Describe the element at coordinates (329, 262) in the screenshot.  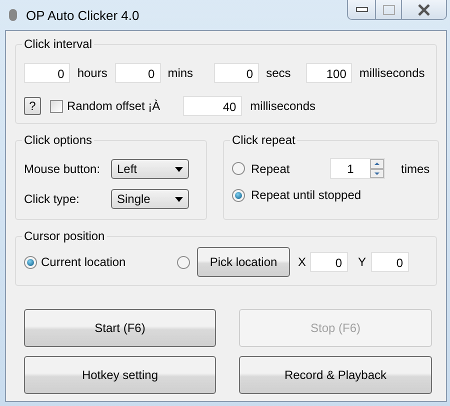
I see `x-field: 0` at that location.